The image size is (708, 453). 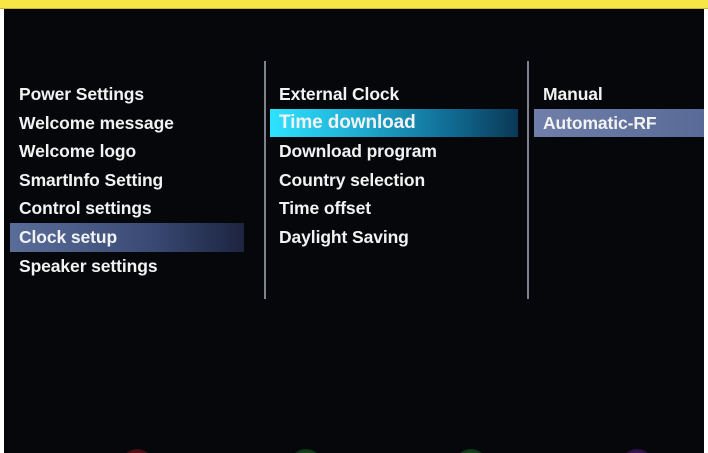 I want to click on menu-item-external-clock: External Clock, so click(x=394, y=94).